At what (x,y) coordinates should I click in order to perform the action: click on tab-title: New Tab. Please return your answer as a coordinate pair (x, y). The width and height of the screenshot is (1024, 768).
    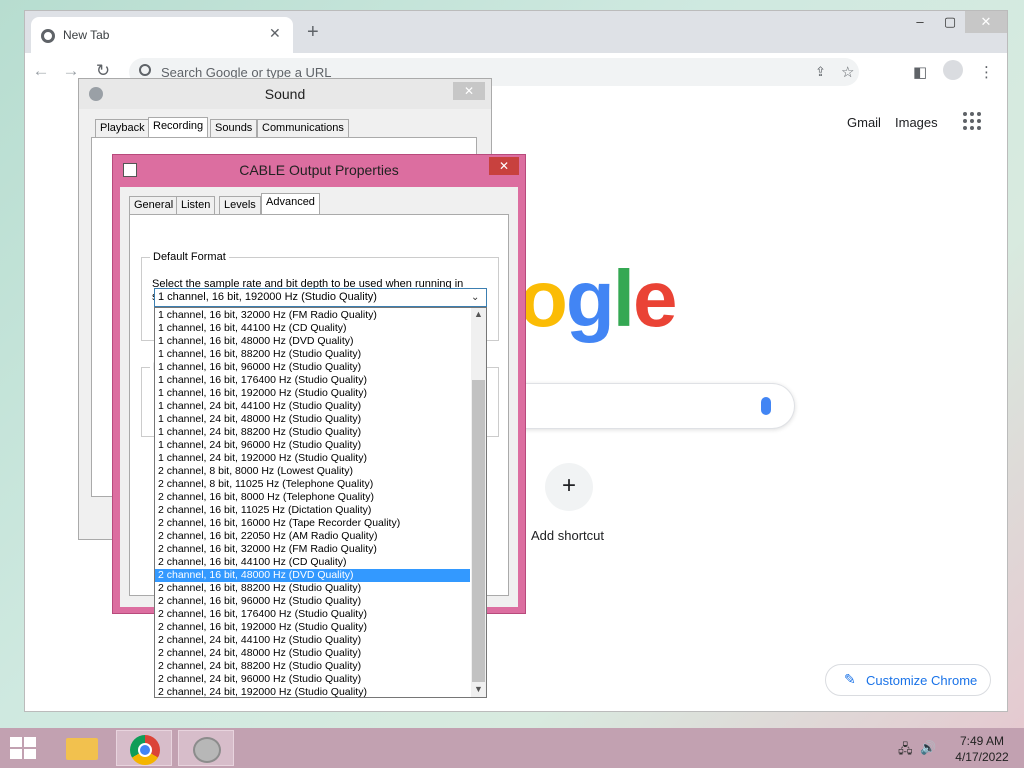
    Looking at the image, I should click on (86, 35).